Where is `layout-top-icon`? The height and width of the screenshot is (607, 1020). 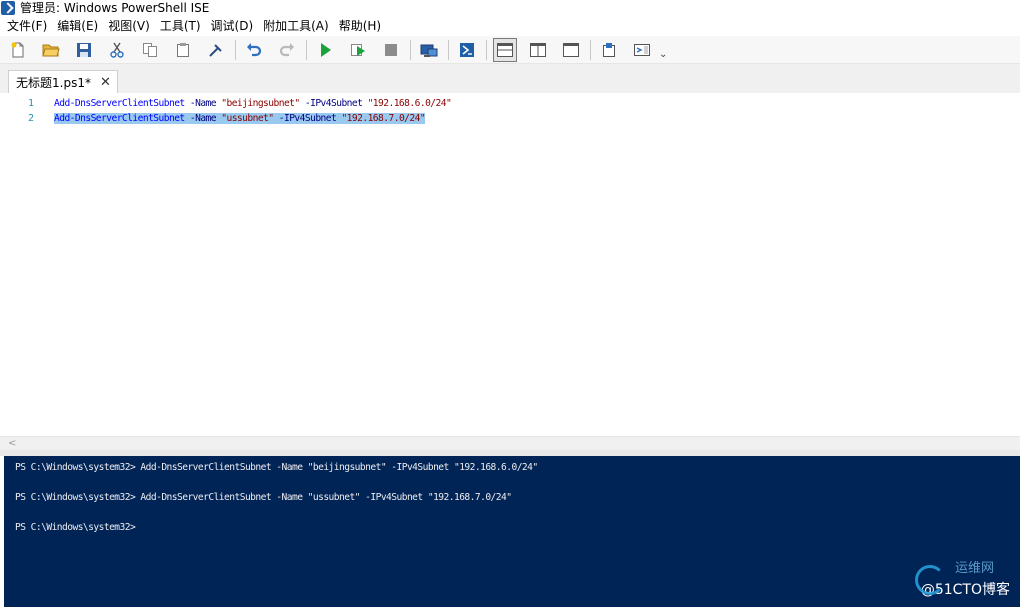
layout-top-icon is located at coordinates (505, 49).